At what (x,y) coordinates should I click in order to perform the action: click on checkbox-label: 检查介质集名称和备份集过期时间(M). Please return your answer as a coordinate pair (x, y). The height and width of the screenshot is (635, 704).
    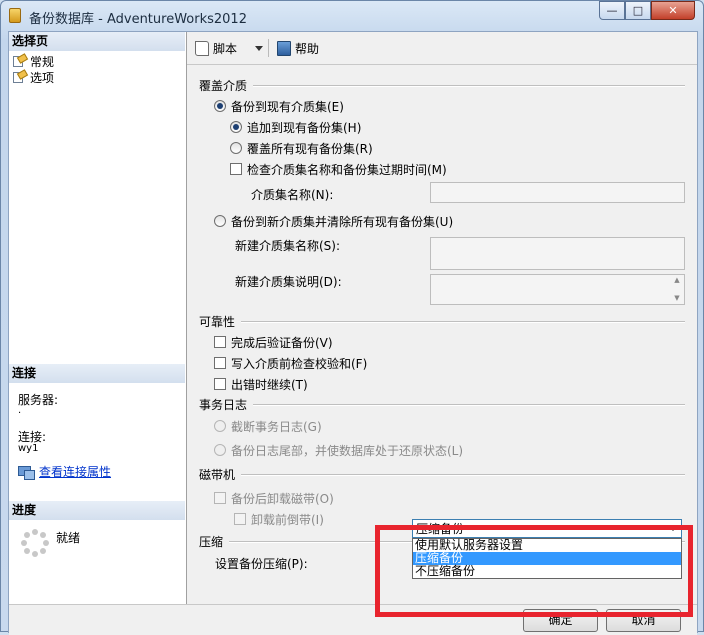
    Looking at the image, I should click on (347, 169).